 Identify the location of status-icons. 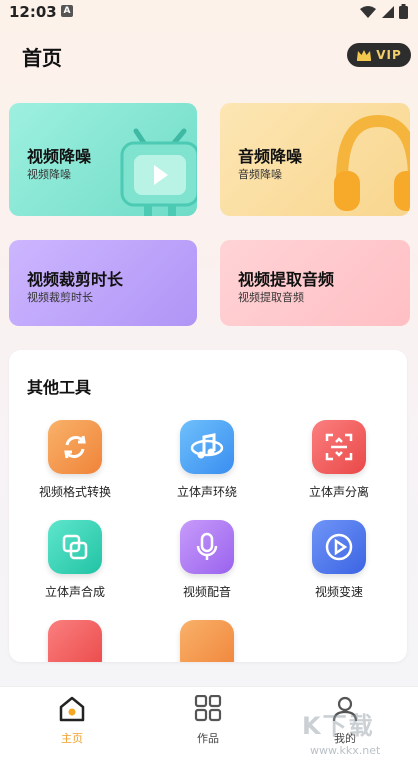
(383, 11).